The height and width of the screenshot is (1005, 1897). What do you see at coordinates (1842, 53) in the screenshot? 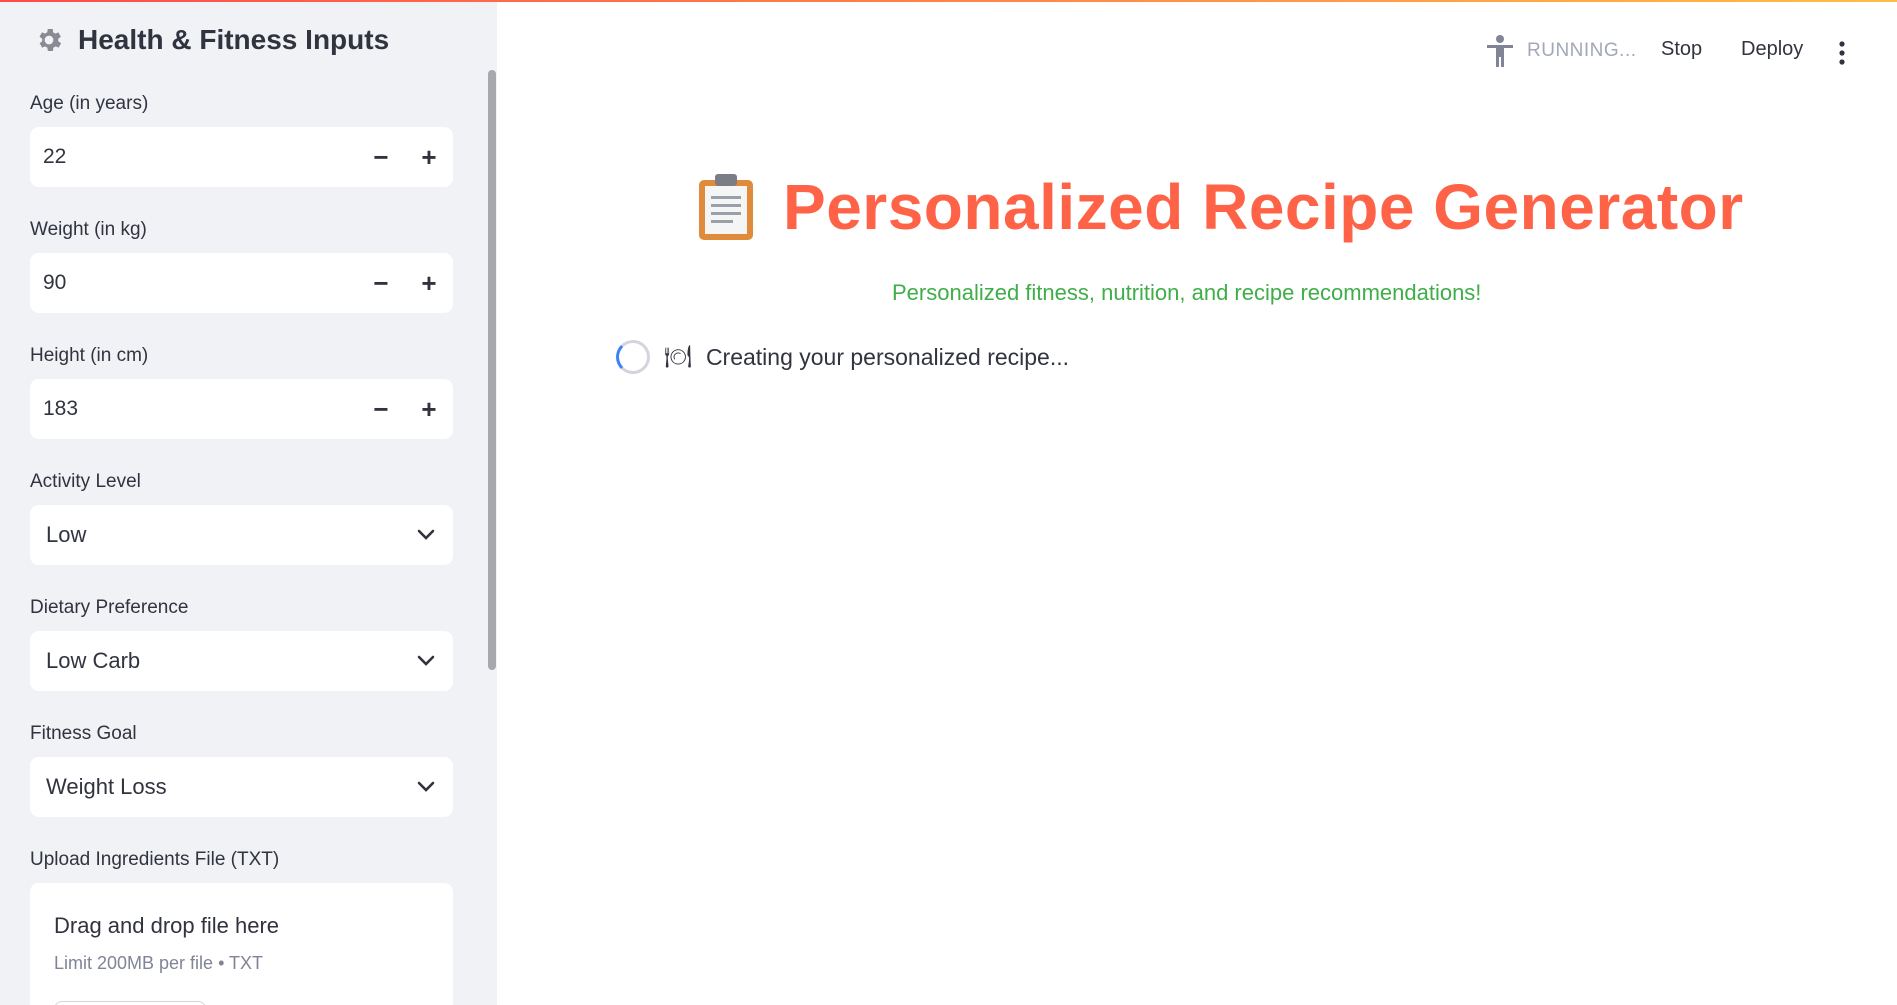
I see `more-options-icon` at bounding box center [1842, 53].